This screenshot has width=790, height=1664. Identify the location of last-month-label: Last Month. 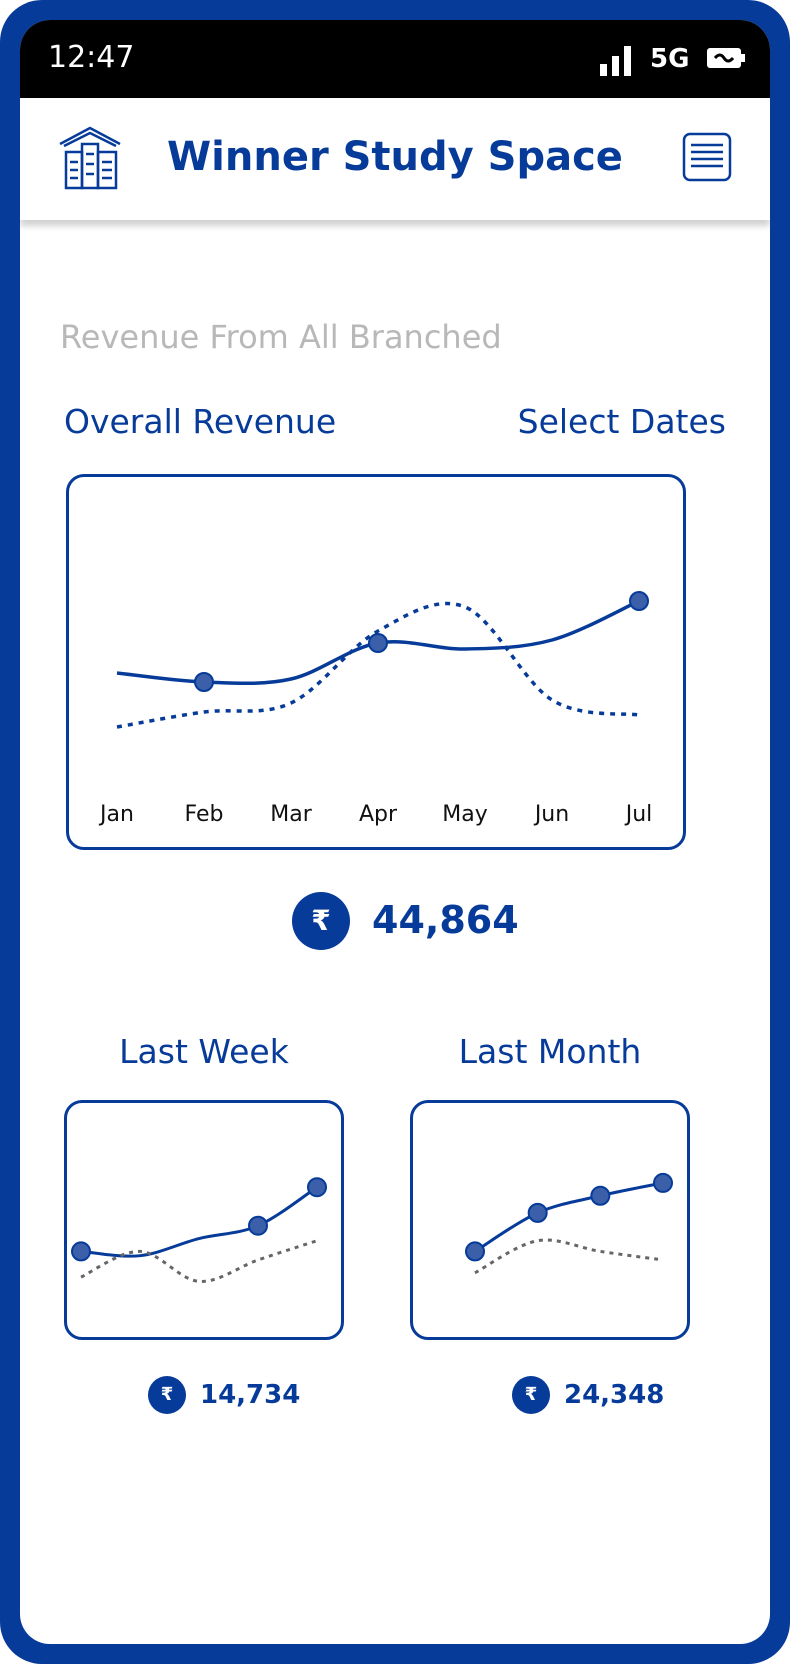
(550, 1051).